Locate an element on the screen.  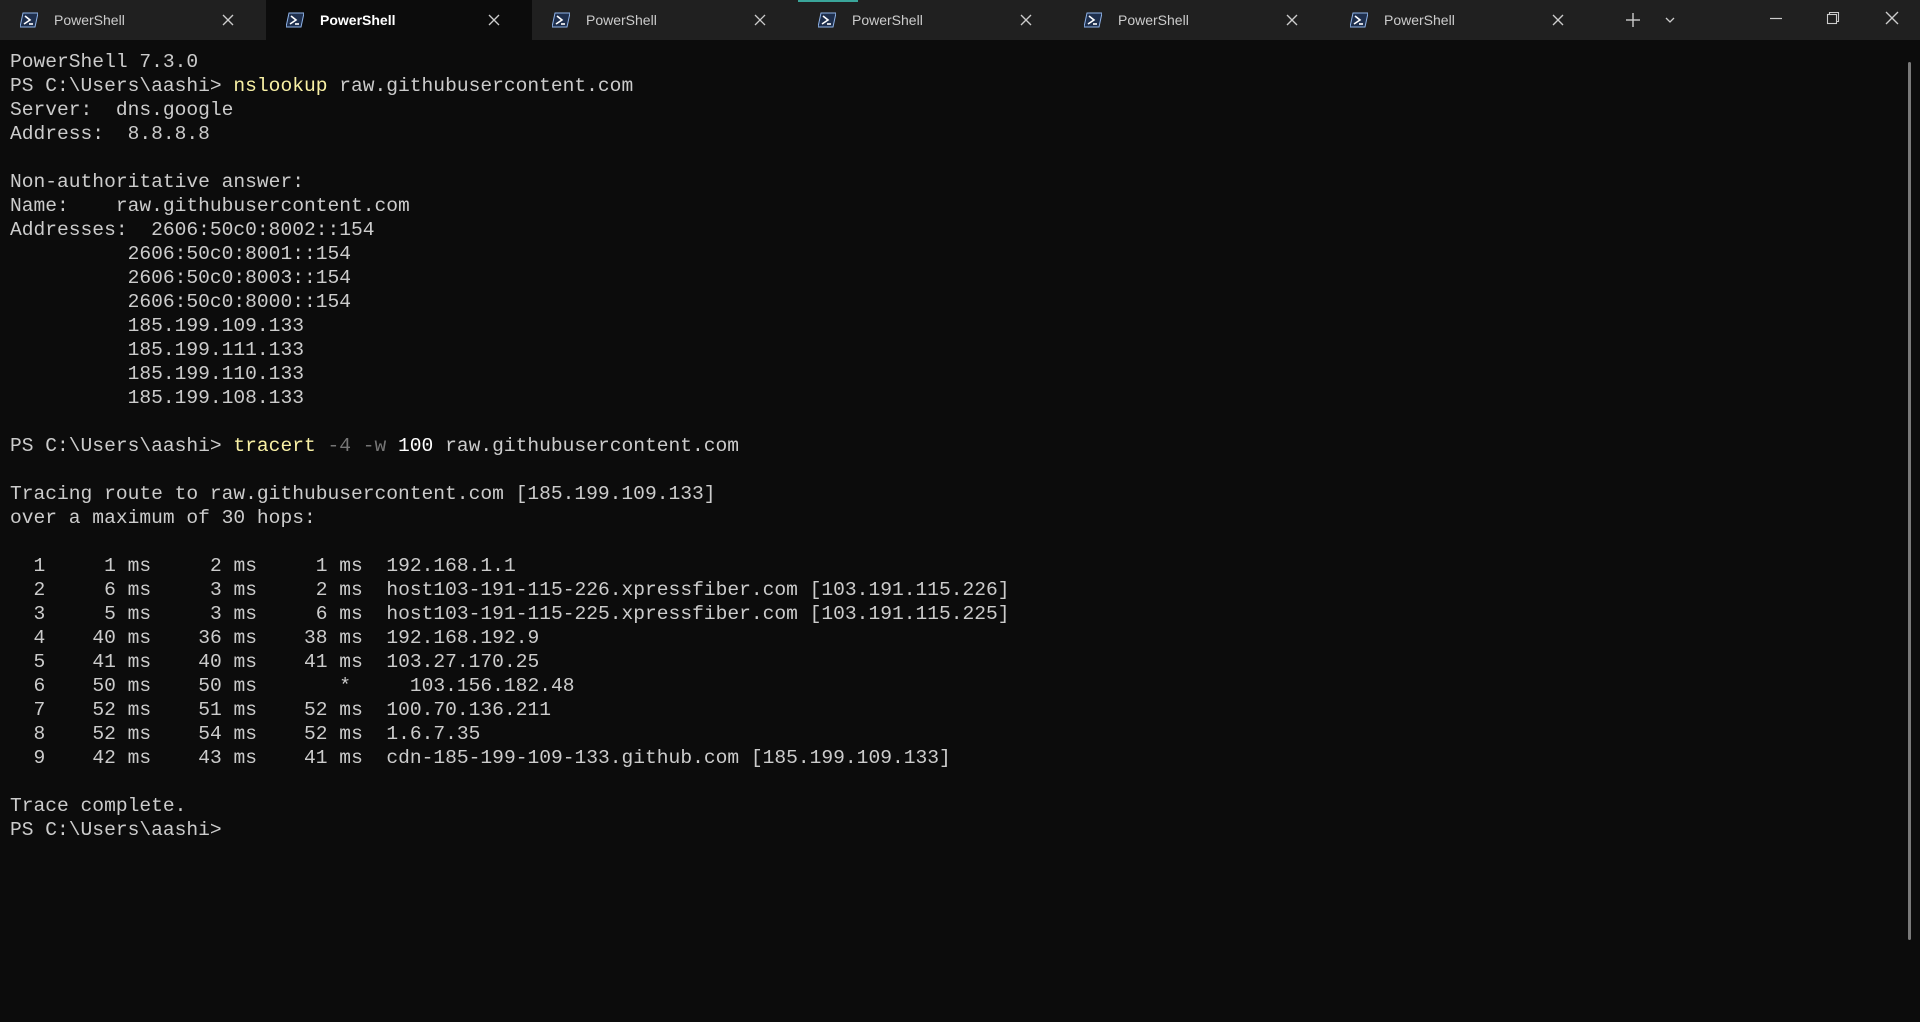
restore-icon is located at coordinates (1833, 18).